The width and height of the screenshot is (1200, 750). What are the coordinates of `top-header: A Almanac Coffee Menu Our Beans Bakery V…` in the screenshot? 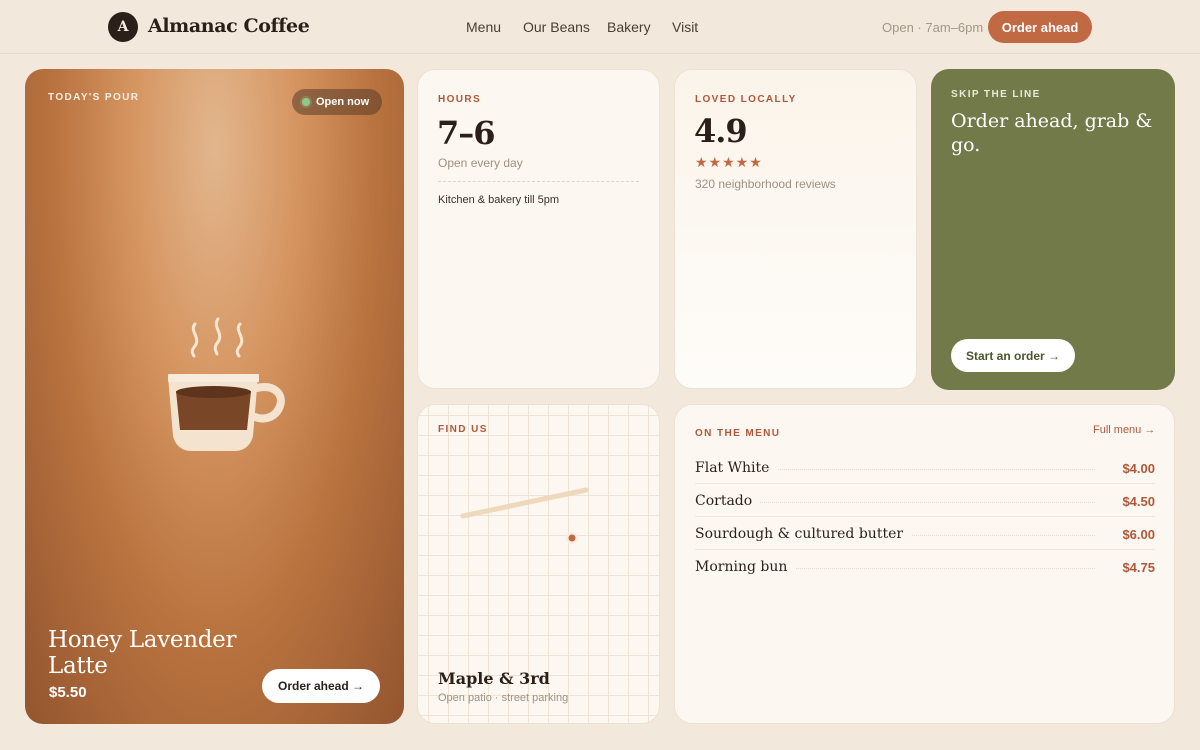 It's located at (600, 27).